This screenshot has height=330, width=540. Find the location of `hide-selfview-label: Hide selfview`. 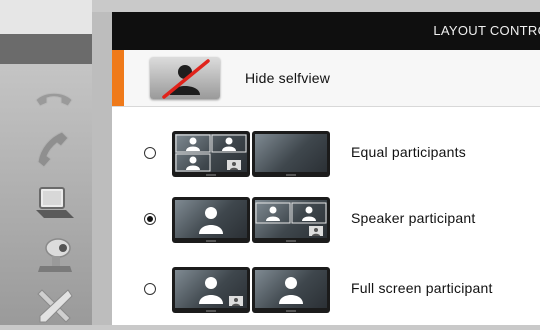

hide-selfview-label: Hide selfview is located at coordinates (288, 78).